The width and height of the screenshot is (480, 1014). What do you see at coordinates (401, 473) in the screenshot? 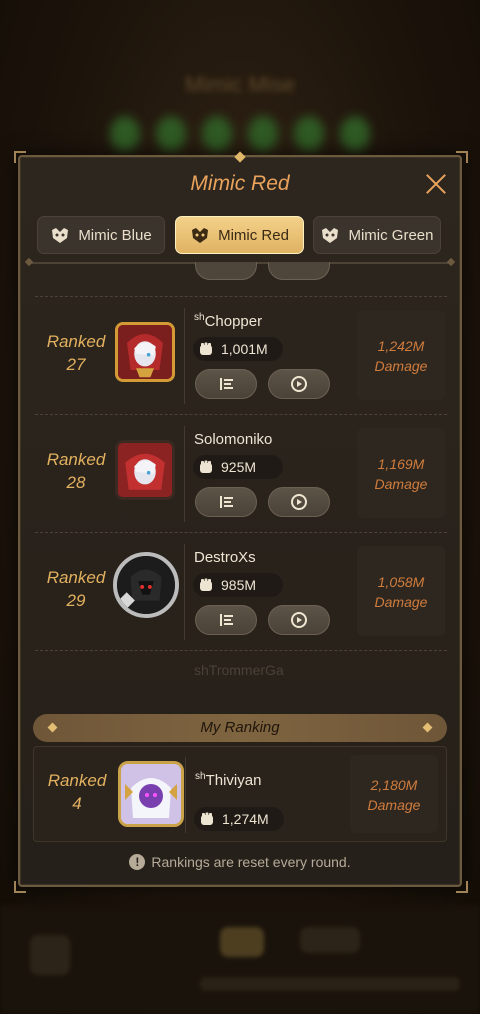
I see `damage-box: 1,169M Damage` at bounding box center [401, 473].